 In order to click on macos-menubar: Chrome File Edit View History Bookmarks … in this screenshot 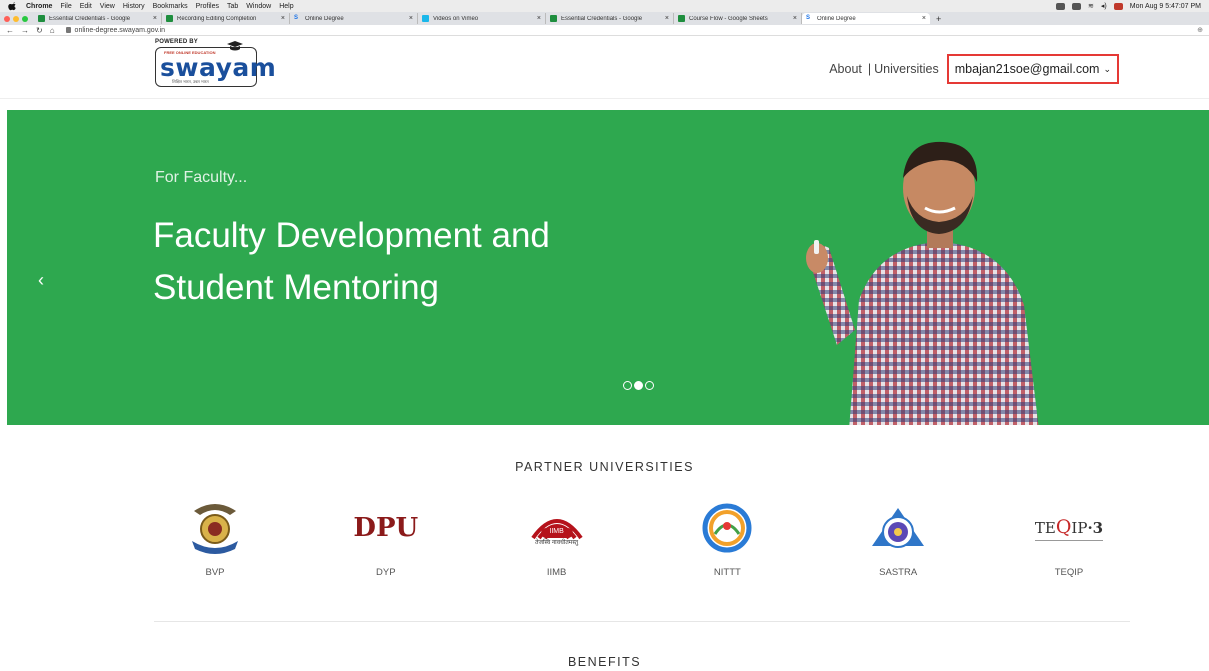, I will do `click(604, 6)`.